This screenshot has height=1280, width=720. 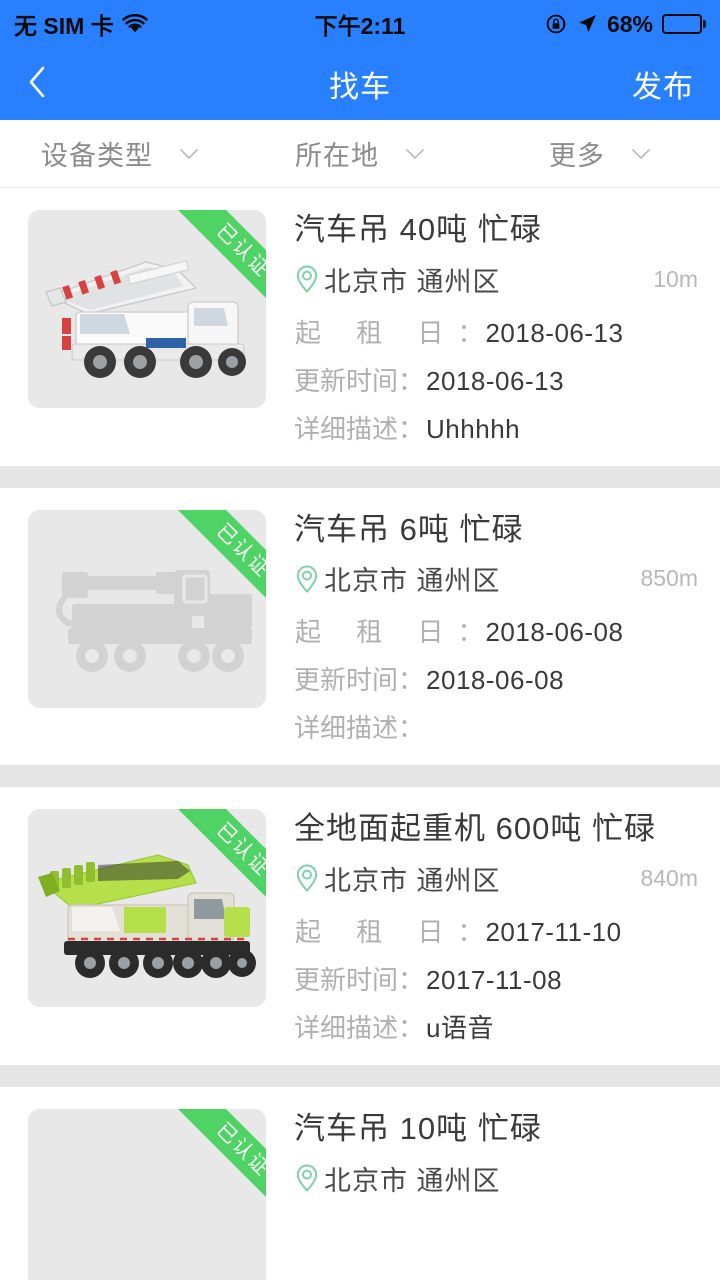 What do you see at coordinates (473, 428) in the screenshot?
I see `description-value: Uhhhhh` at bounding box center [473, 428].